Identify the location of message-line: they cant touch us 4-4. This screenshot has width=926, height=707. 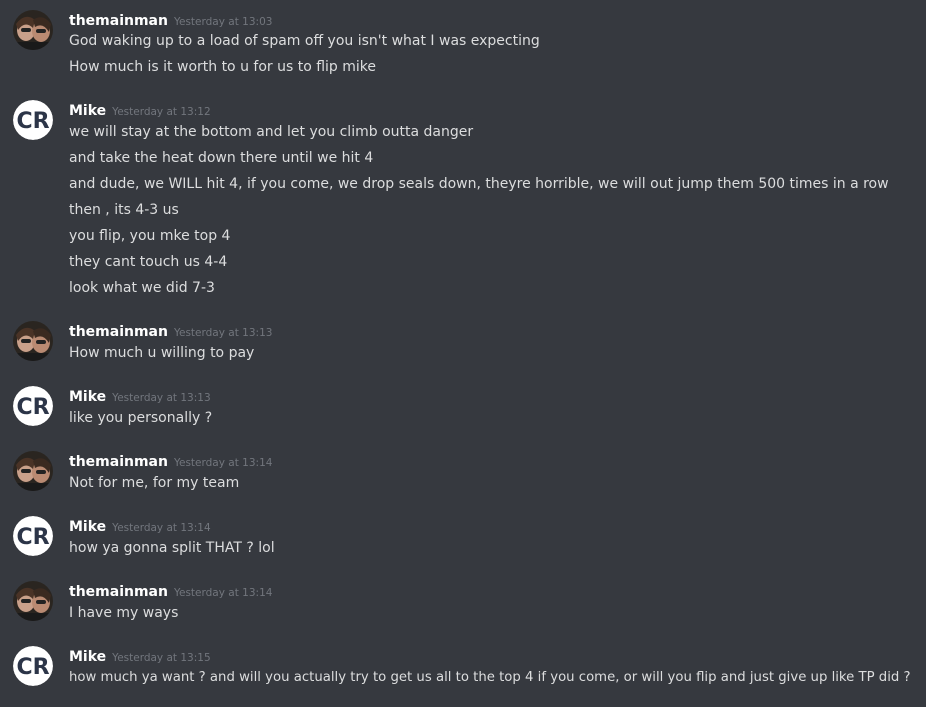
(148, 262).